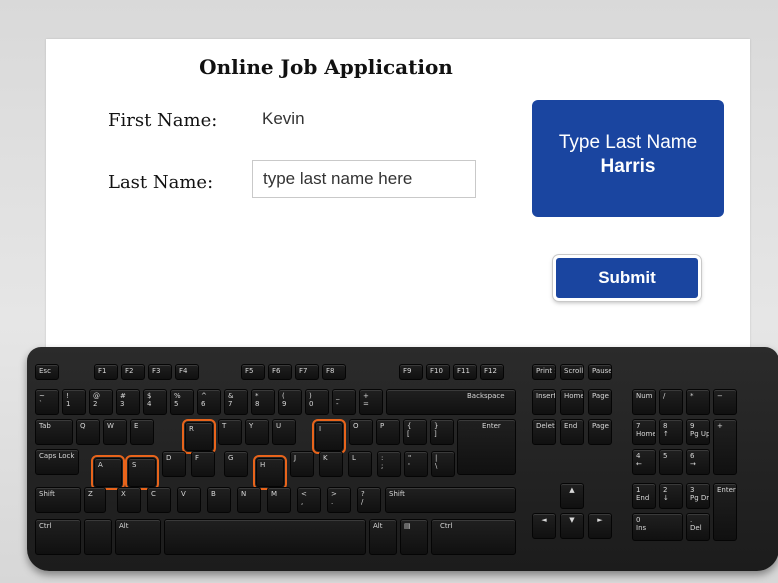 This screenshot has width=778, height=583. I want to click on key-home: Home, so click(572, 402).